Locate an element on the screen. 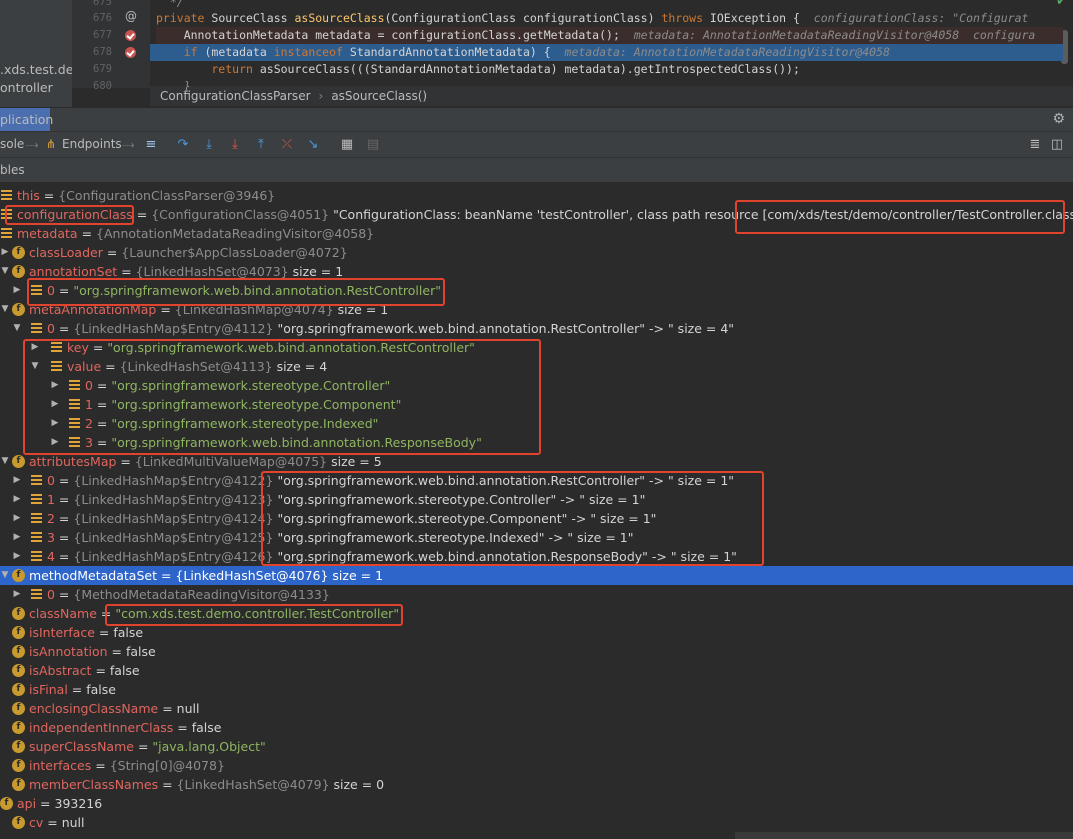  variable-name: className is located at coordinates (63, 613).